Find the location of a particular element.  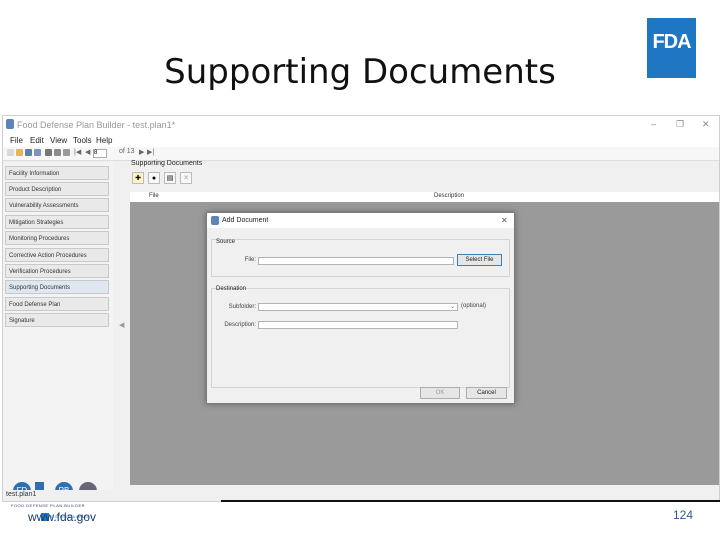

page-number-input: 8 is located at coordinates (100, 153).